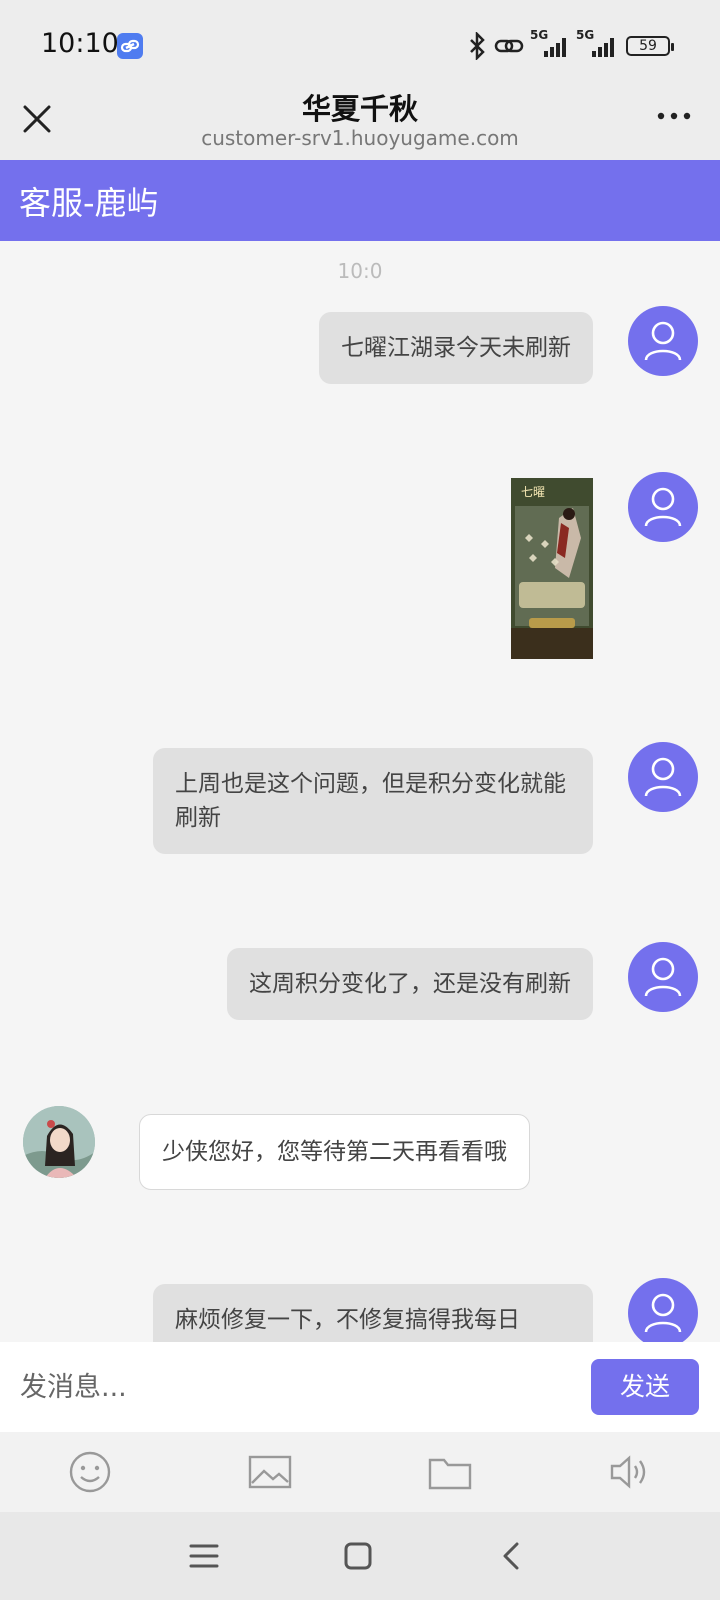 The height and width of the screenshot is (1600, 720). What do you see at coordinates (59, 1142) in the screenshot?
I see `agent-avatar` at bounding box center [59, 1142].